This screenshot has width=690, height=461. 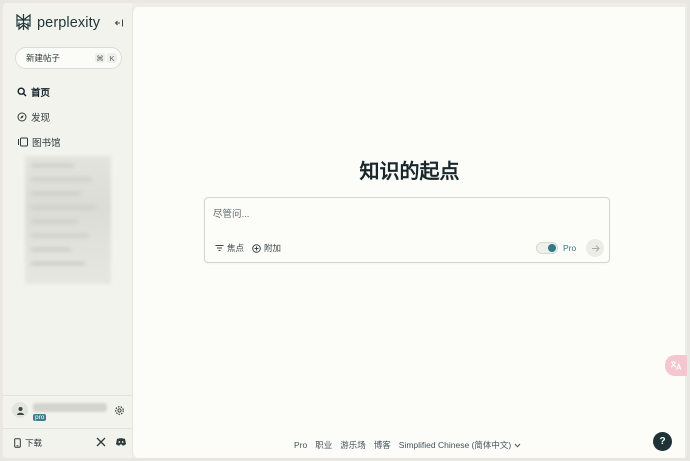 I want to click on phone-icon, so click(x=17, y=443).